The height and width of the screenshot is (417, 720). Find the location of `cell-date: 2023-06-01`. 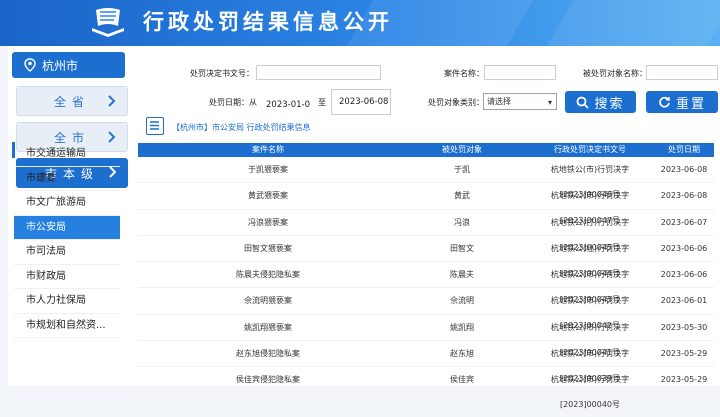

cell-date: 2023-06-01 is located at coordinates (684, 301).